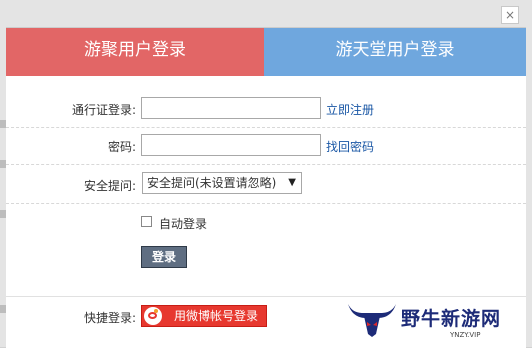 The height and width of the screenshot is (348, 532). What do you see at coordinates (372, 320) in the screenshot?
I see `bull-logo-icon` at bounding box center [372, 320].